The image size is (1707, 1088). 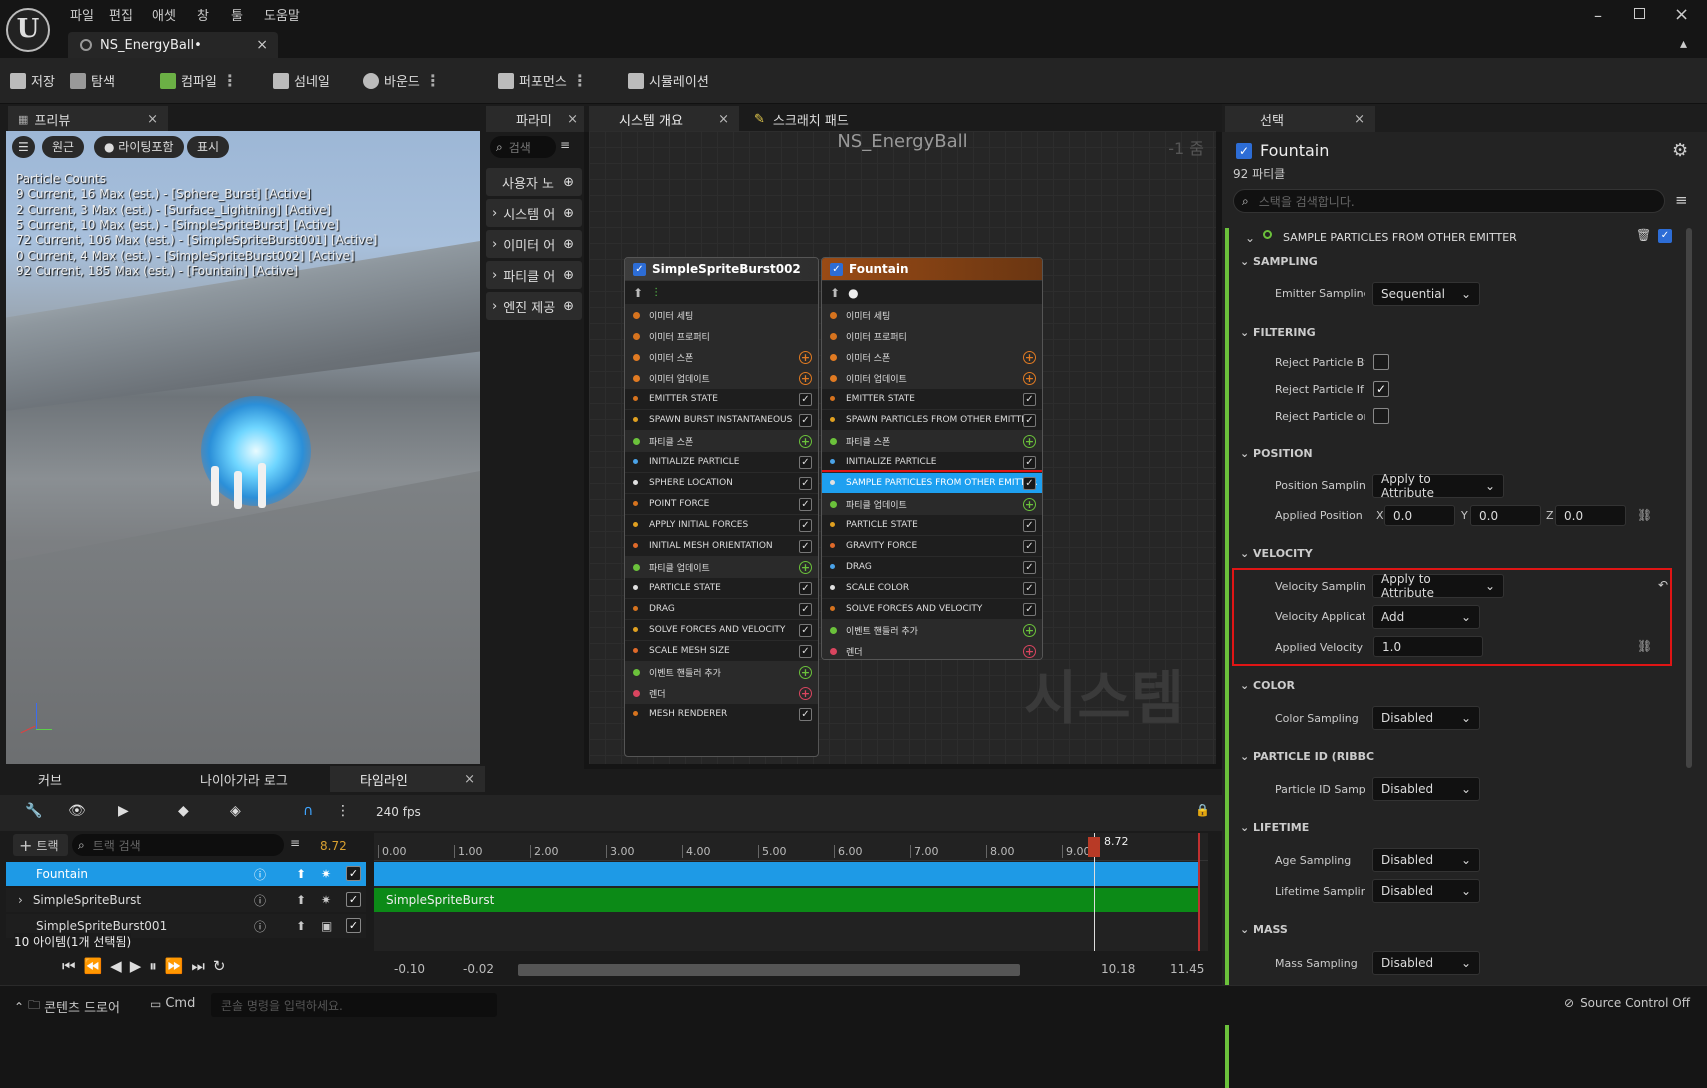 What do you see at coordinates (1267, 685) in the screenshot?
I see `section-color: ⌄ COLOR` at bounding box center [1267, 685].